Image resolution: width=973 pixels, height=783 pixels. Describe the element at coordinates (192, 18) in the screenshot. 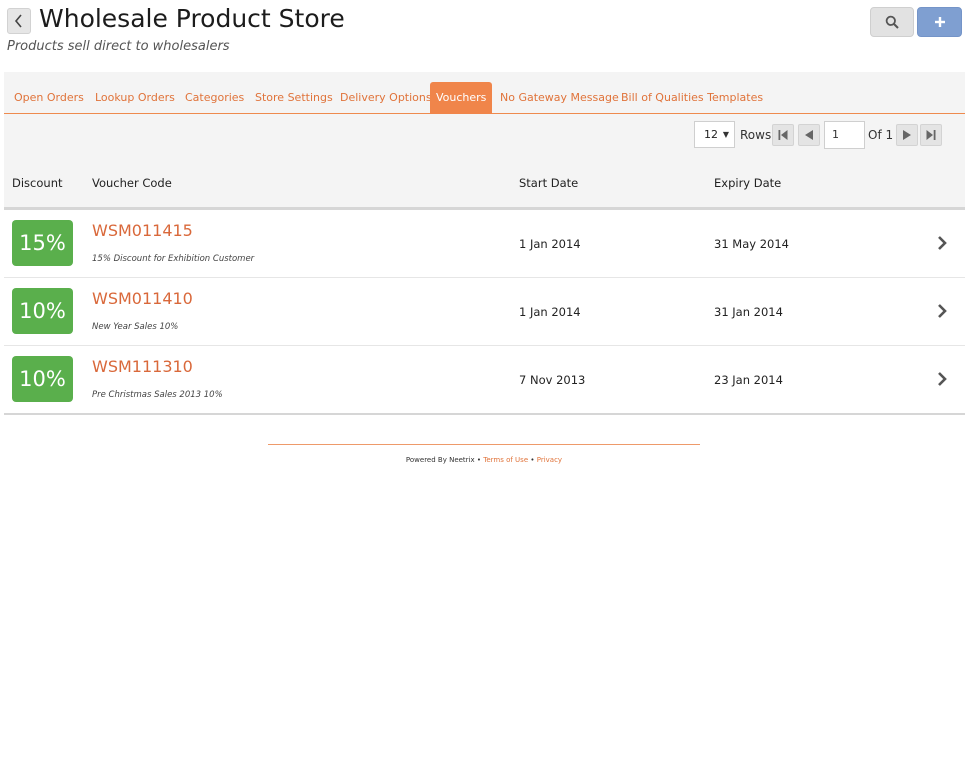

I see `page-title: Wholesale Product Store` at that location.